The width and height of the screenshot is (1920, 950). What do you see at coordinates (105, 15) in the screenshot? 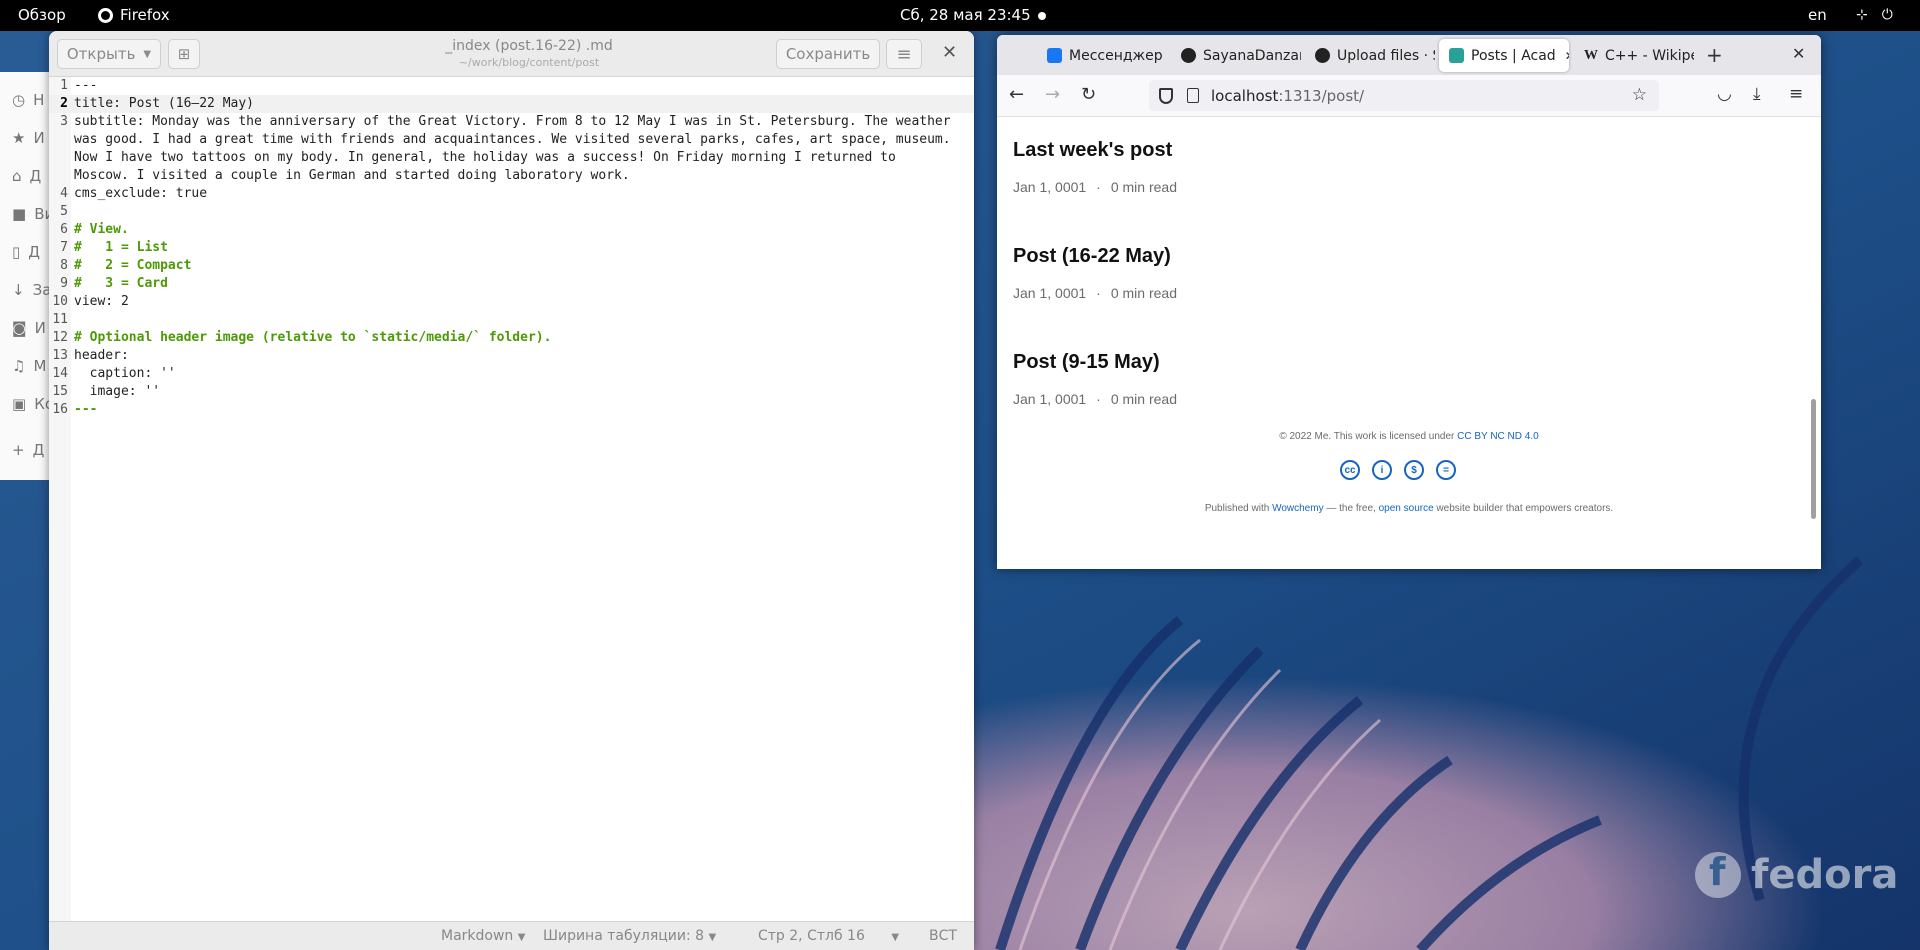
I see `firefox-icon` at bounding box center [105, 15].